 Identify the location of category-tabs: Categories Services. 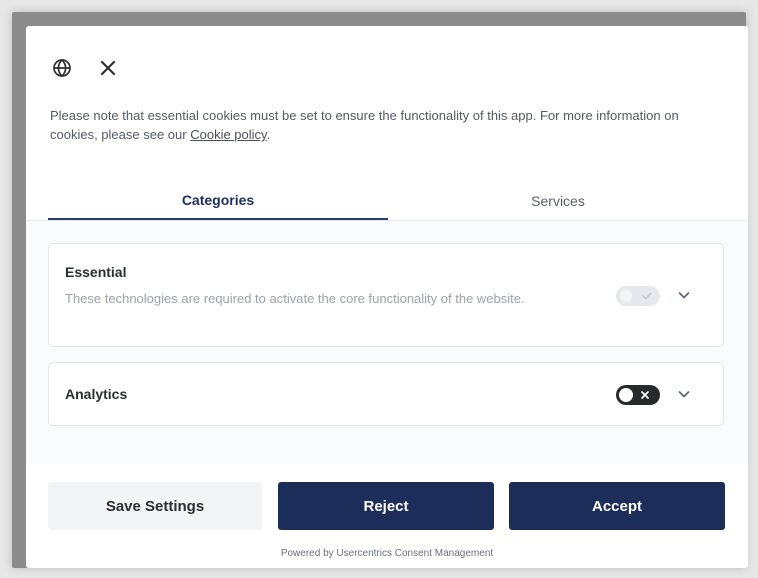
(398, 201).